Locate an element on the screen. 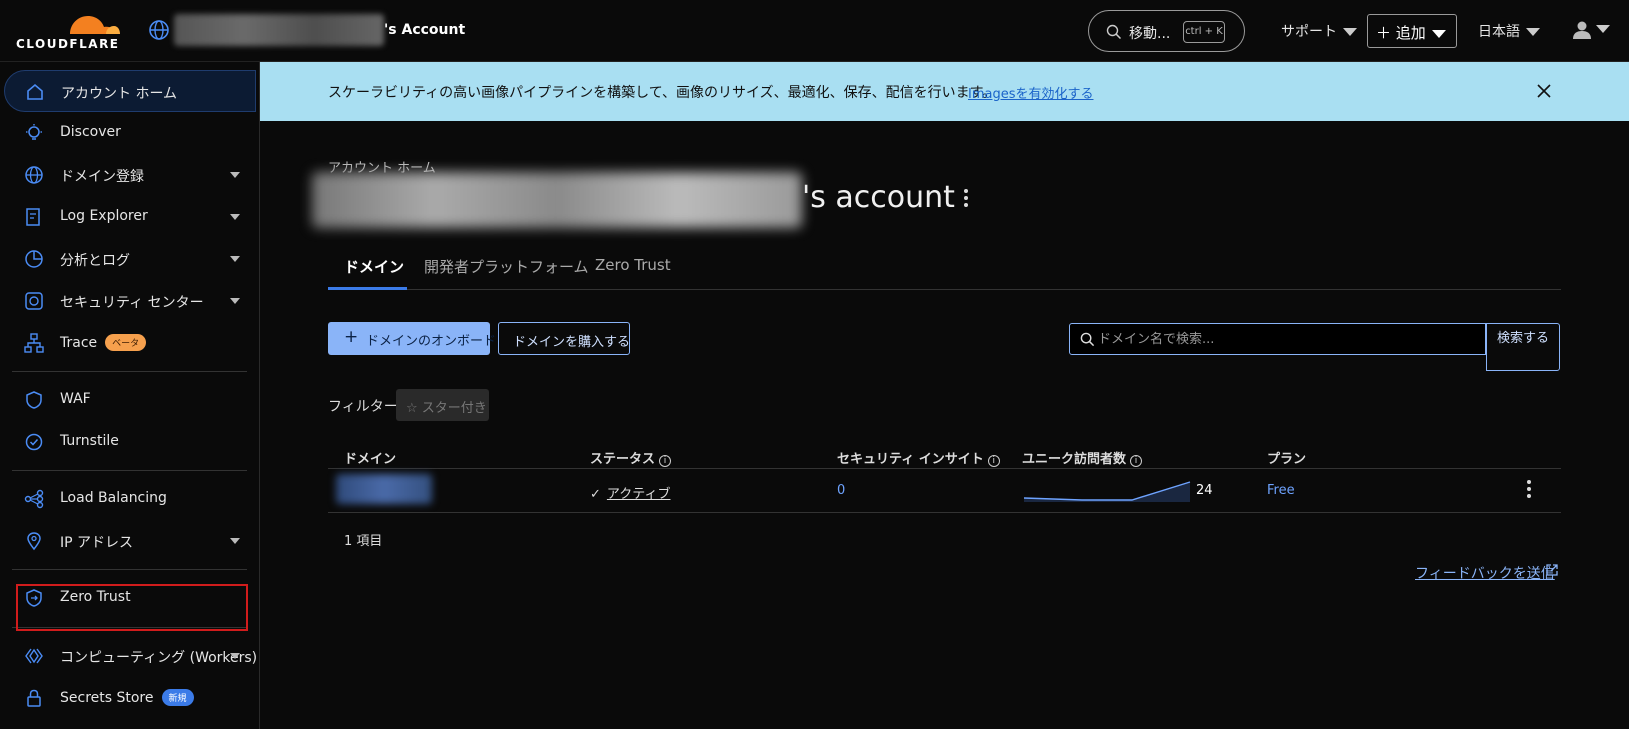  sidebar-item-turnstile: Turnstile is located at coordinates (130, 442).